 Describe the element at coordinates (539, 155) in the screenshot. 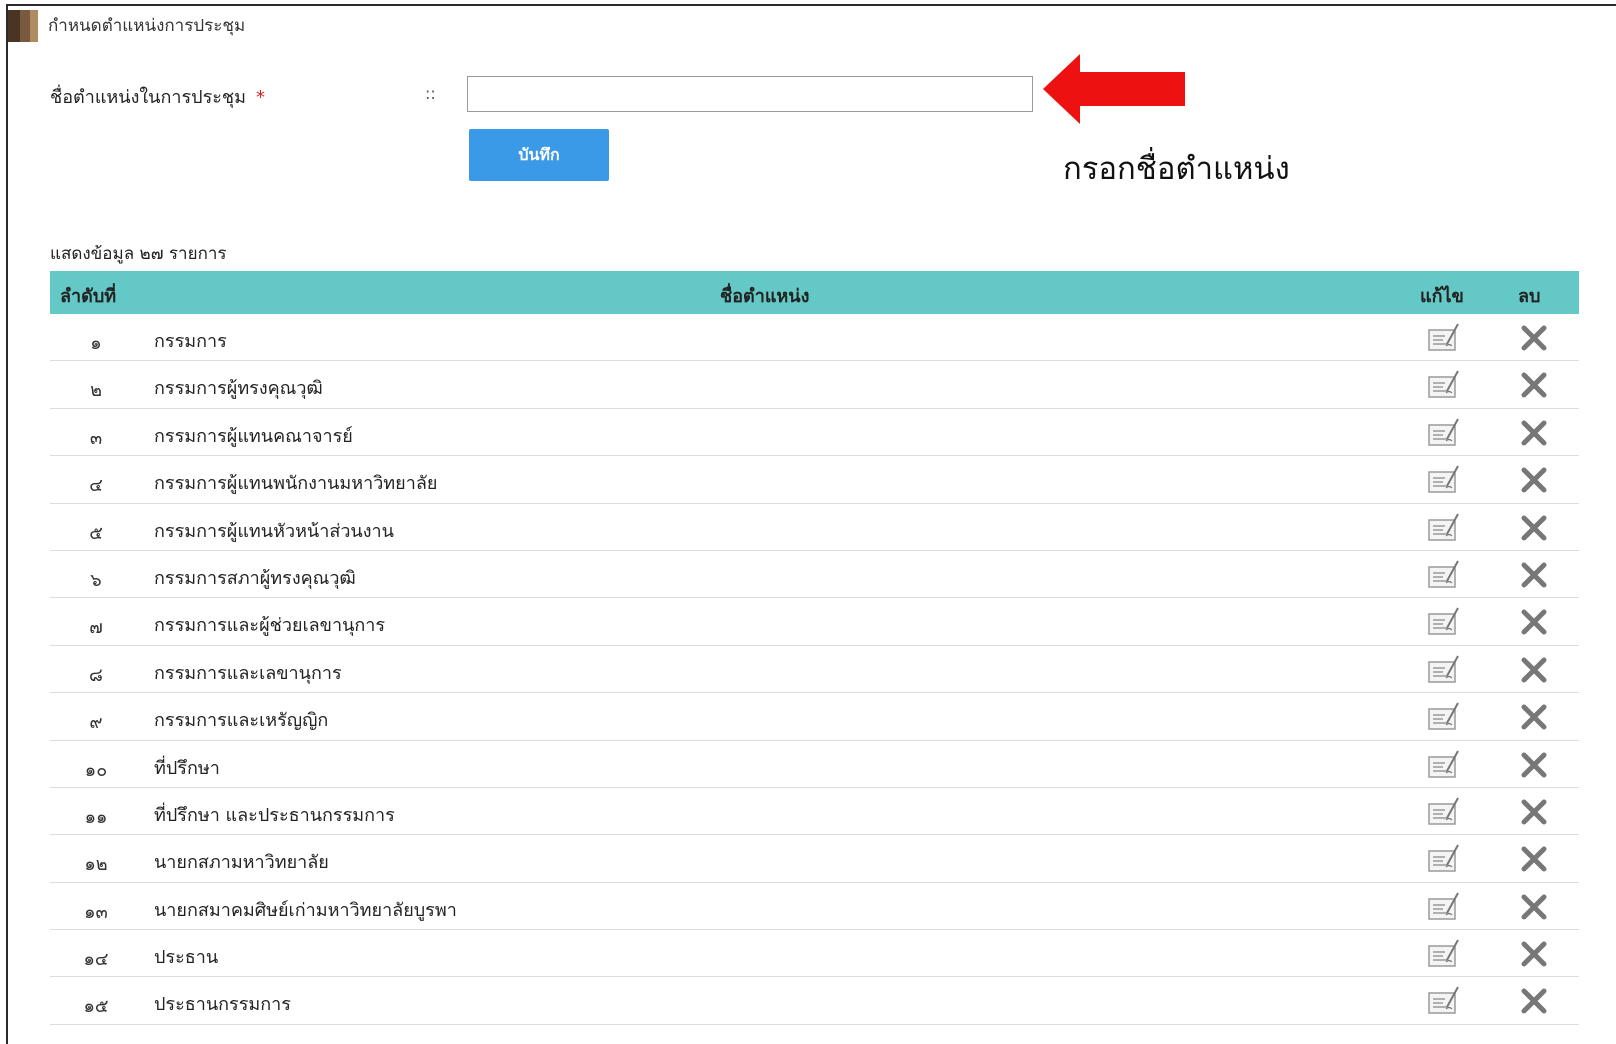

I see `save-button: บันทึก` at that location.